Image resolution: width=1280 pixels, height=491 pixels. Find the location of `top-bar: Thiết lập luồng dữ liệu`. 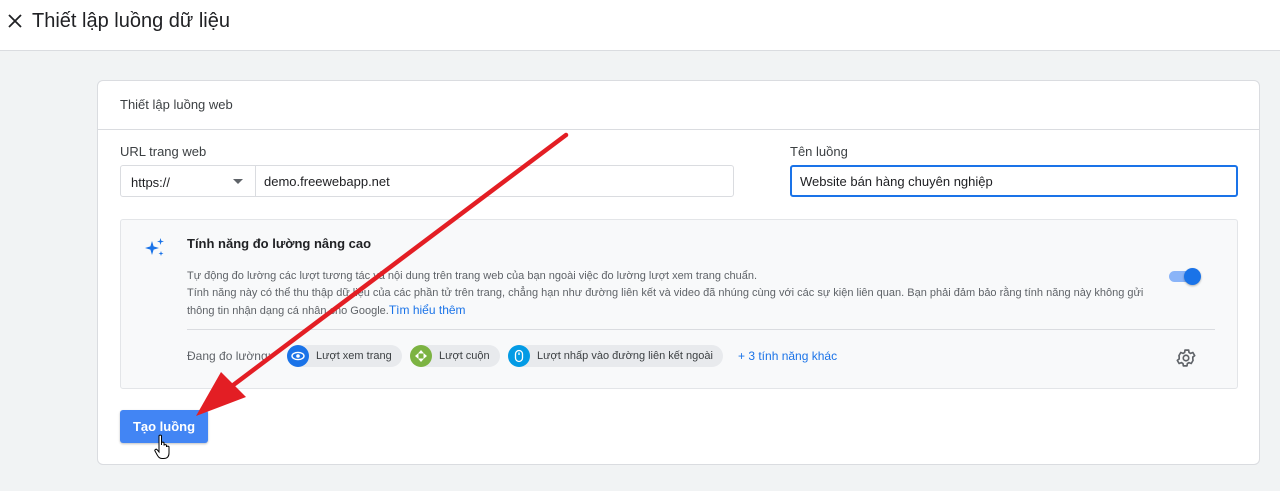

top-bar: Thiết lập luồng dữ liệu is located at coordinates (640, 25).